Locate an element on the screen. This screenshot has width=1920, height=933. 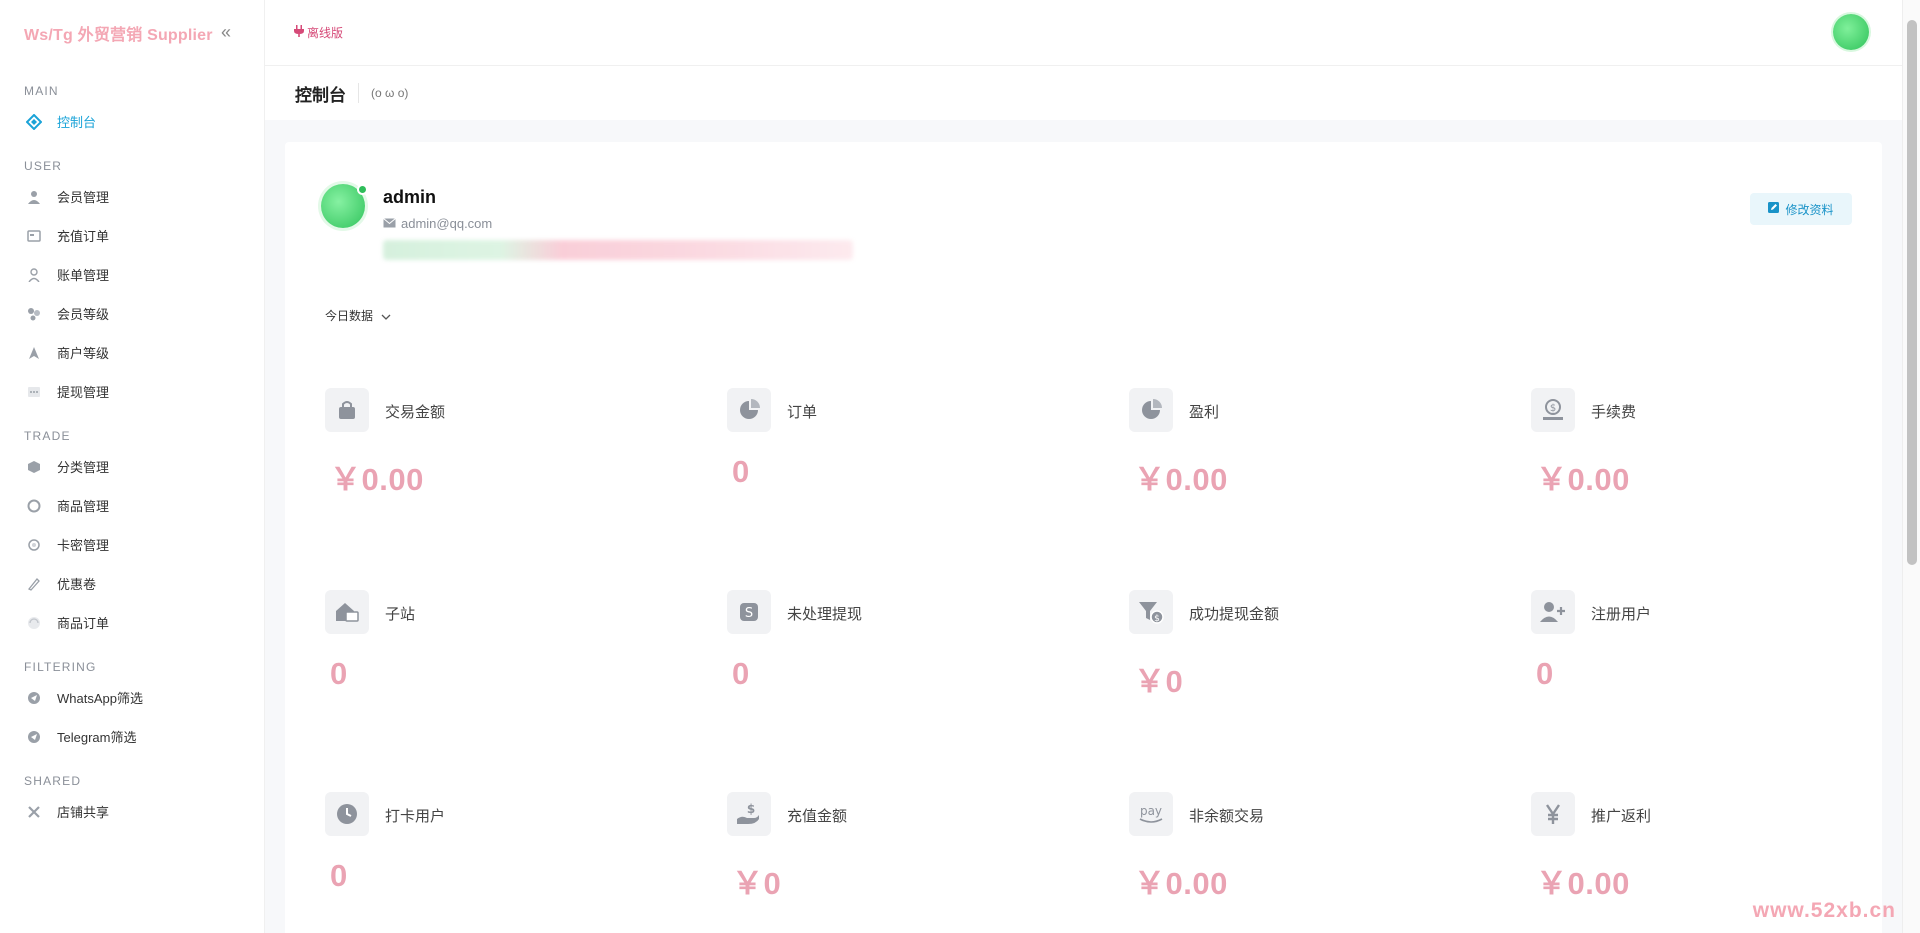
nav-section-trade: TRADE 分类管理 商品管理 卡密管理 优惠卷 商品订单 is located at coordinates (132, 533).